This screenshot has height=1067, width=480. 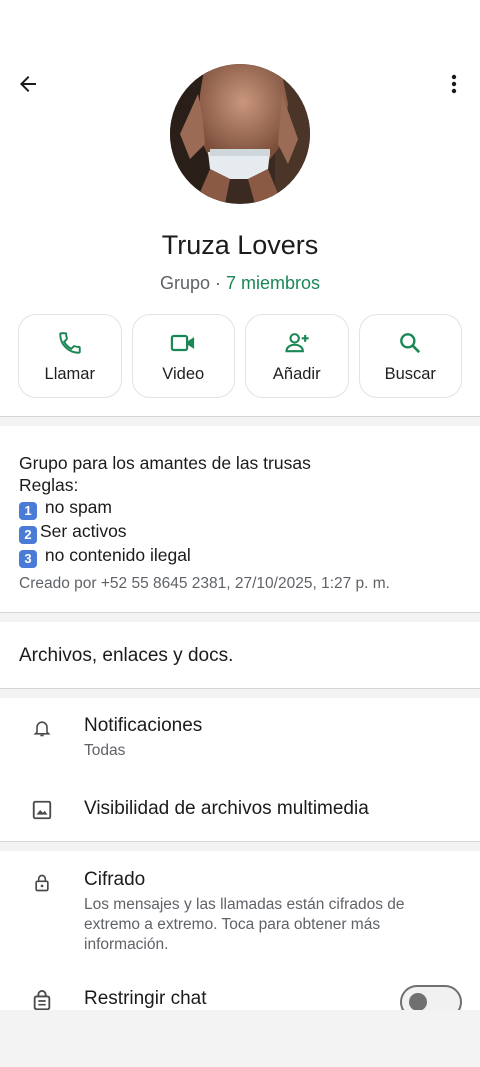 What do you see at coordinates (42, 810) in the screenshot?
I see `image-icon` at bounding box center [42, 810].